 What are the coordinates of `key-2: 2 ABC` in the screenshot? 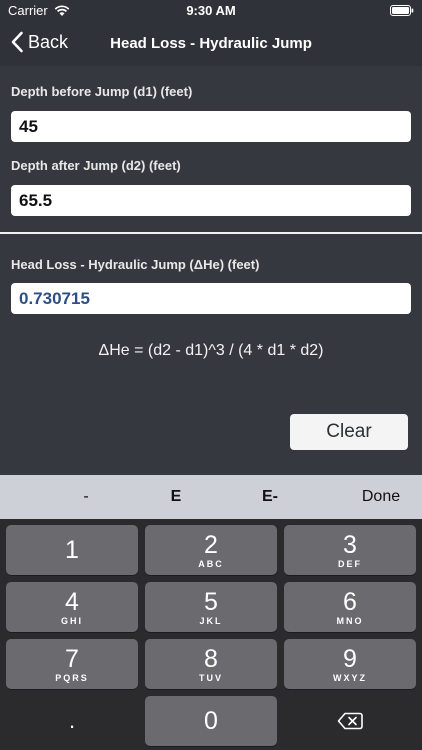 It's located at (211, 550).